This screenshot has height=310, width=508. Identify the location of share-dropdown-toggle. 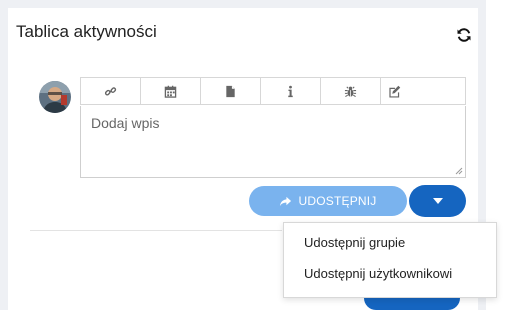
(437, 201).